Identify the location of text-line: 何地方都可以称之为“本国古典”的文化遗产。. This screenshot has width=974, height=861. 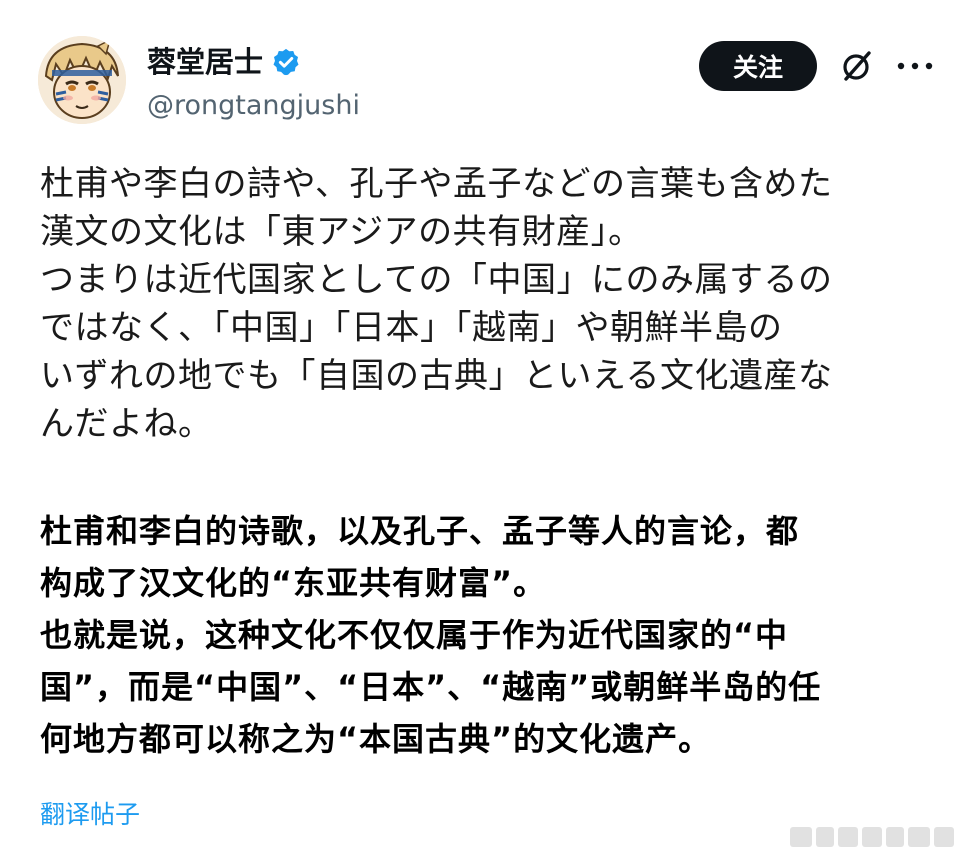
(376, 739).